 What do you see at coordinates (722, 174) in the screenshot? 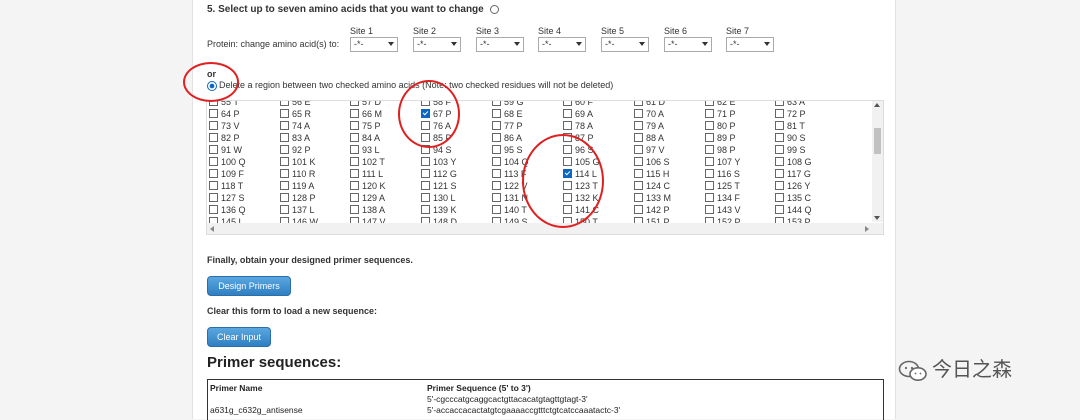
I see `amino-acid-option: 116 S` at bounding box center [722, 174].